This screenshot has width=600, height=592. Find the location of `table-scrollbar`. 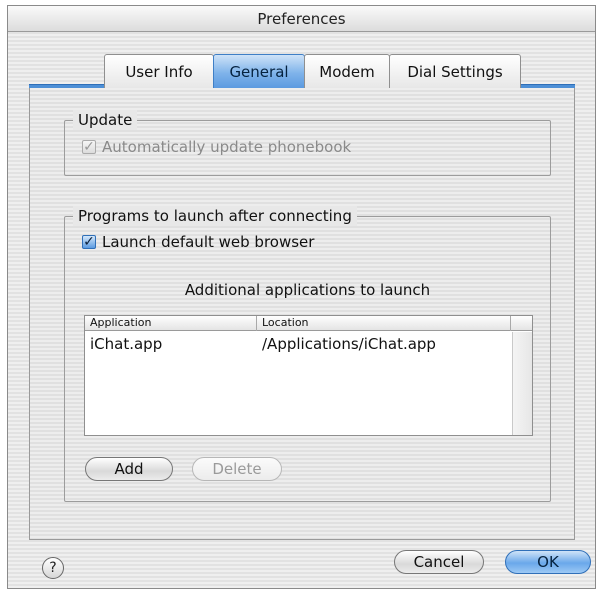

table-scrollbar is located at coordinates (522, 383).